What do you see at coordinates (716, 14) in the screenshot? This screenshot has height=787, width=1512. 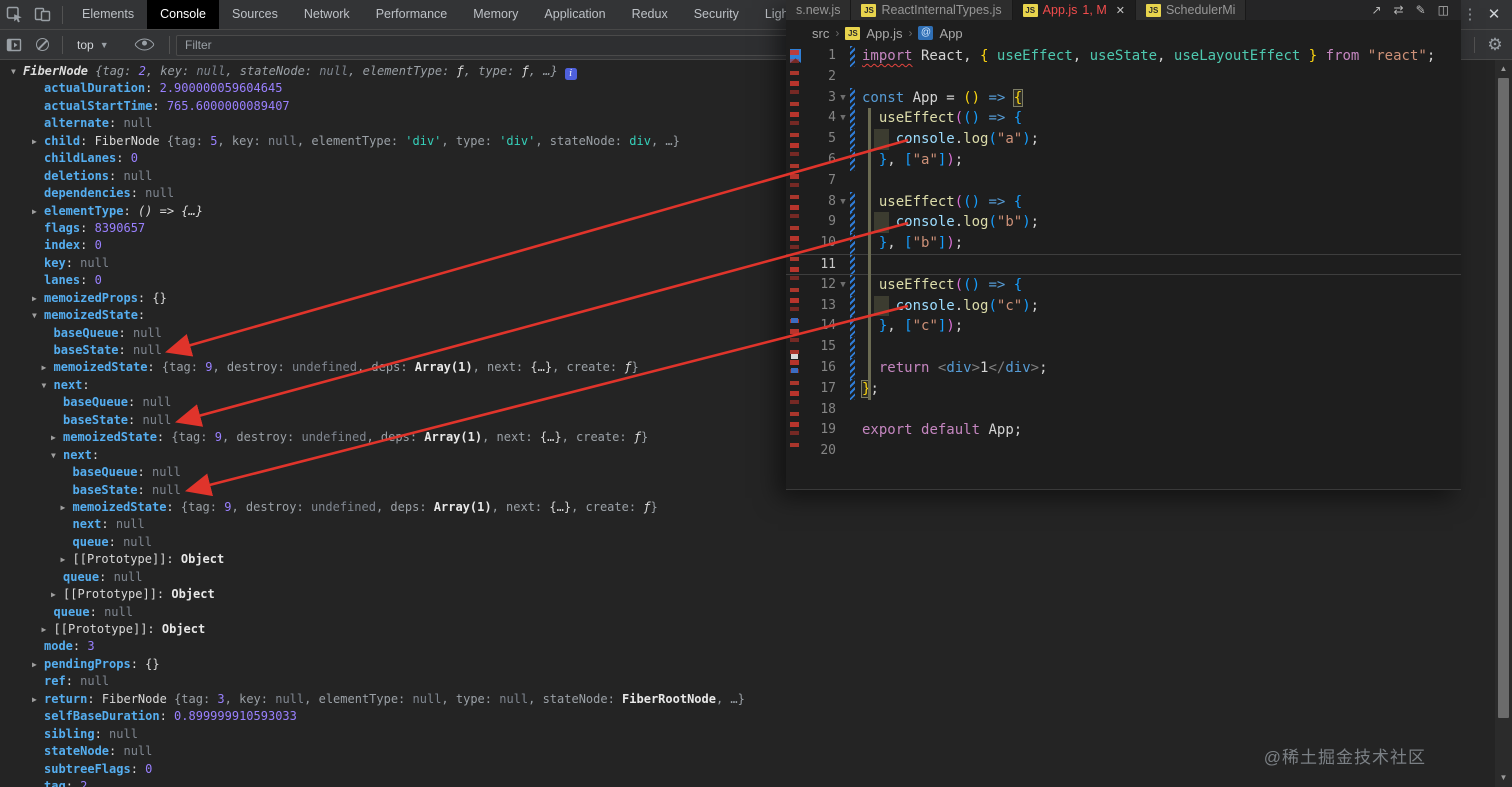 I see `devtools-tab-security: Security` at bounding box center [716, 14].